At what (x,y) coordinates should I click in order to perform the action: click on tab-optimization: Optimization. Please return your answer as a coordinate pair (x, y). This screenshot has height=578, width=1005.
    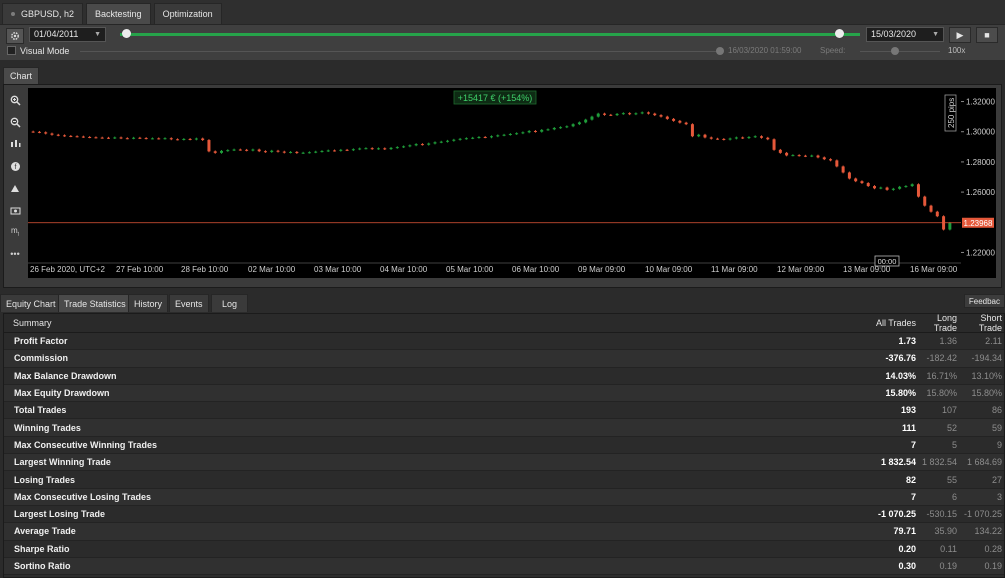
    Looking at the image, I should click on (187, 13).